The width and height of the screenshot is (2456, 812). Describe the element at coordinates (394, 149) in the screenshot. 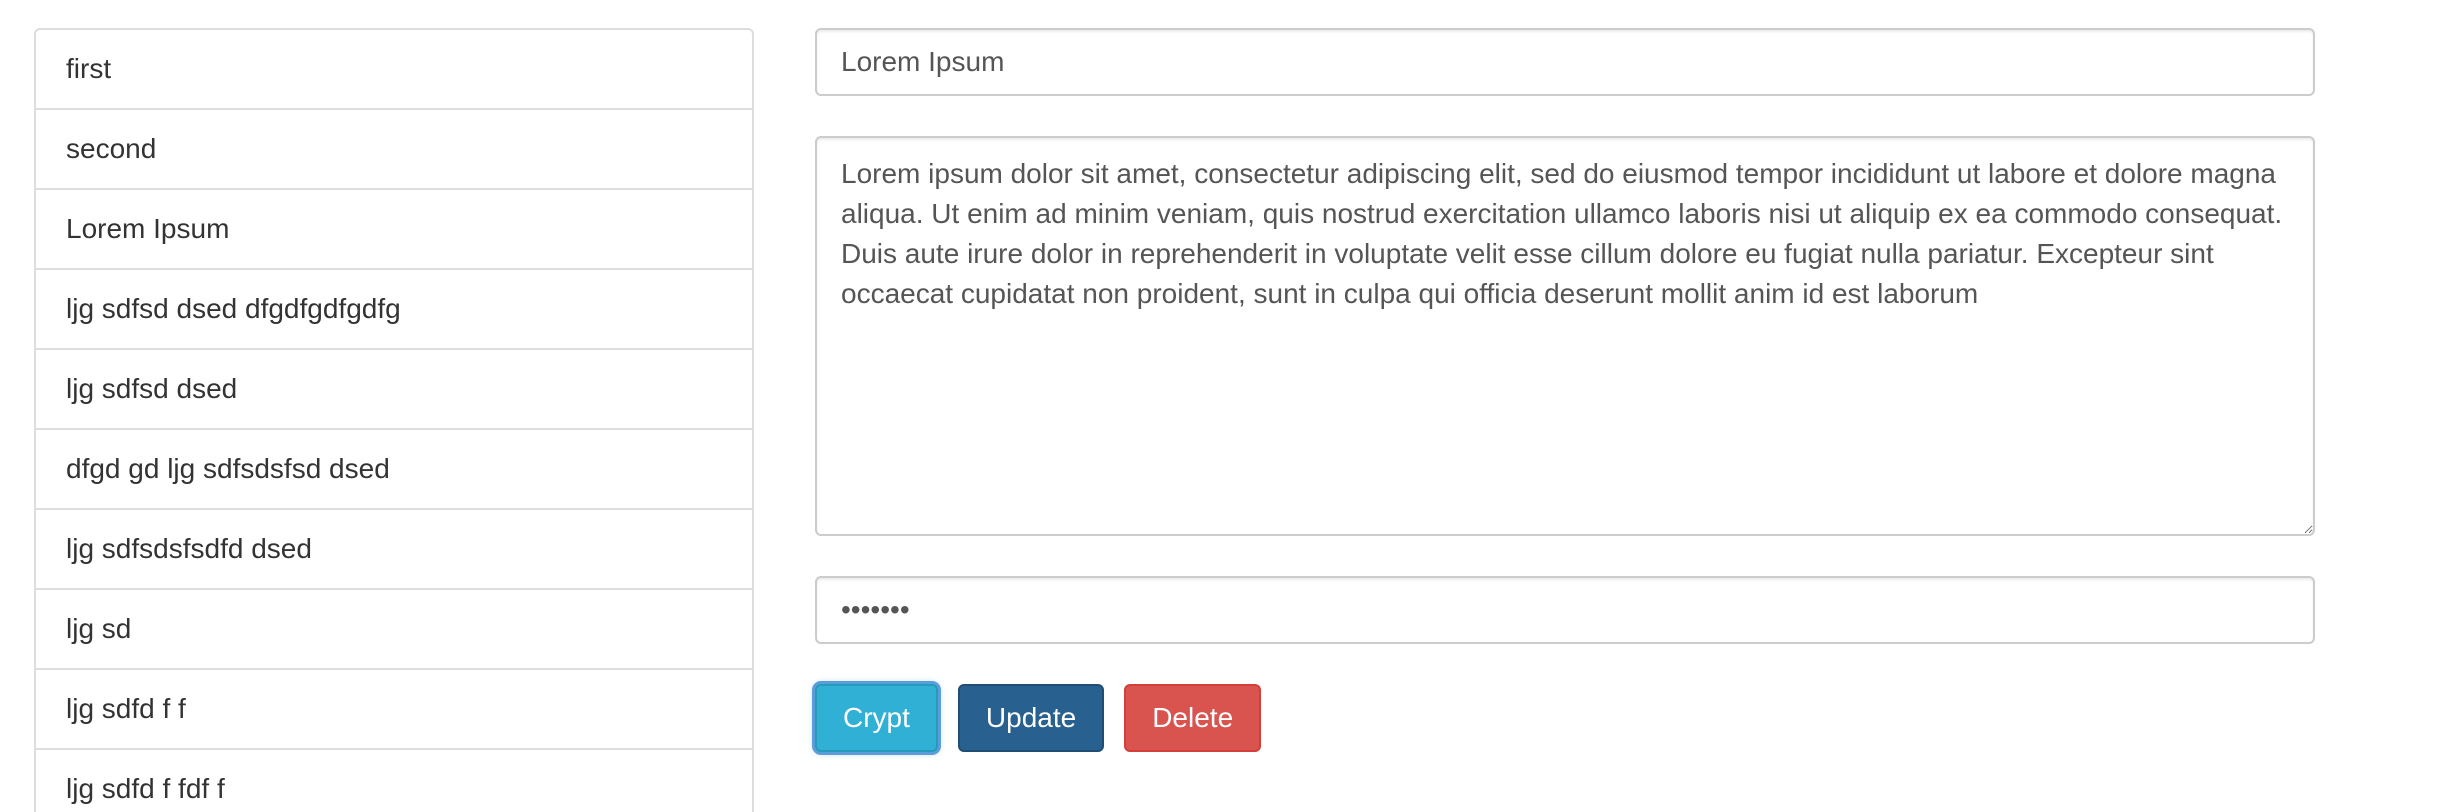

I see `list-item: second` at that location.